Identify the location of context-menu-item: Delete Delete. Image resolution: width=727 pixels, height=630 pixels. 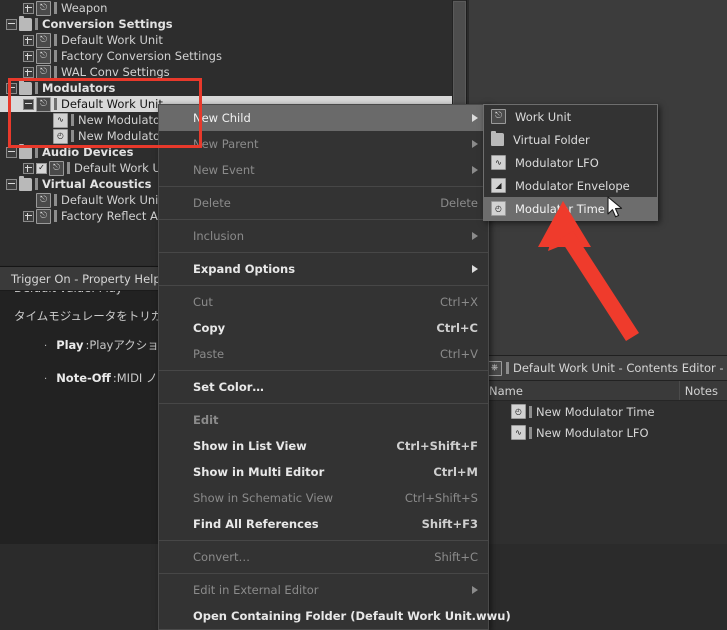
(323, 203).